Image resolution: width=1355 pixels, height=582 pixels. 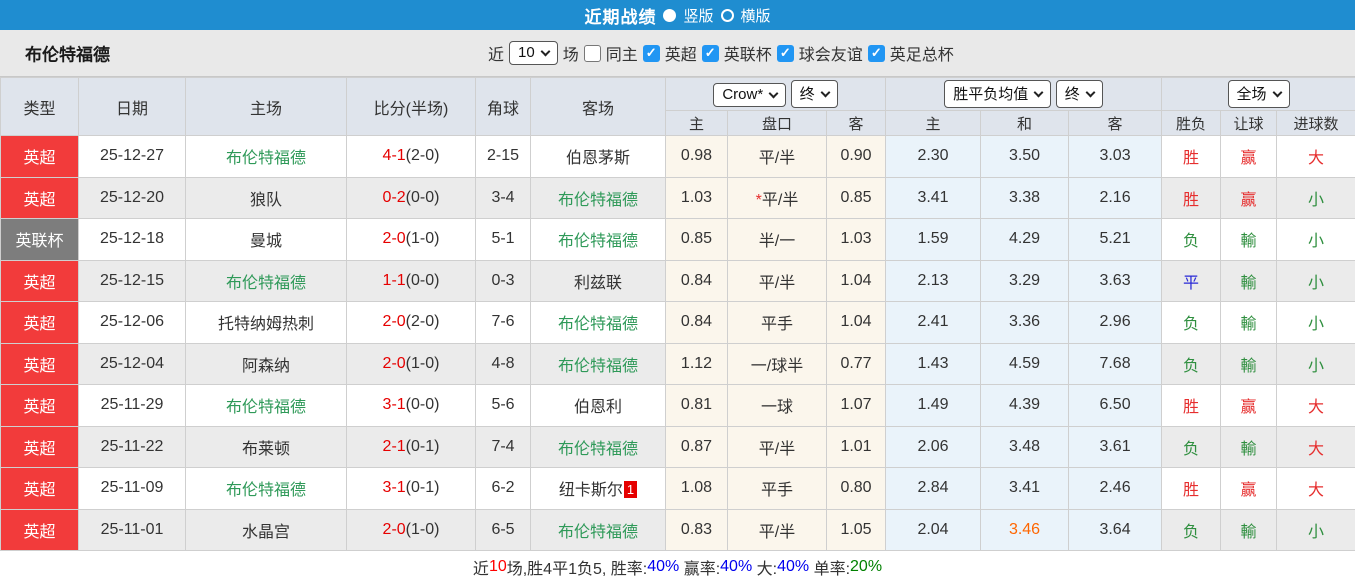 What do you see at coordinates (736, 566) in the screenshot?
I see `summary-segment: 40%` at bounding box center [736, 566].